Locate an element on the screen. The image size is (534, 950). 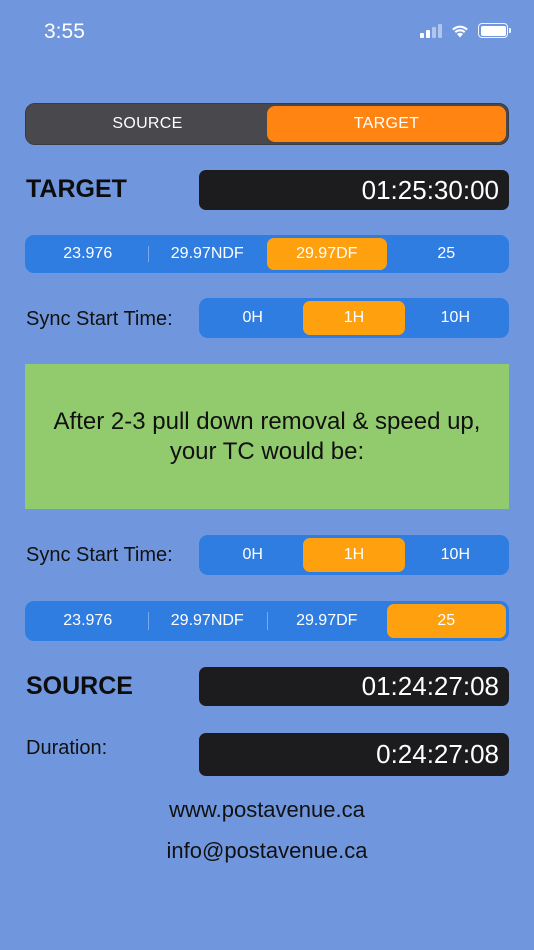
target-fps-25: 25 is located at coordinates (447, 254).